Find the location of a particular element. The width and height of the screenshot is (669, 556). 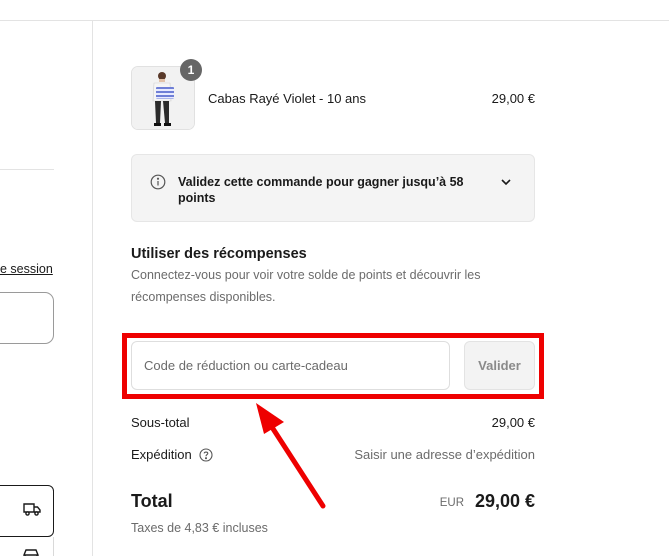

pickup-option is located at coordinates (27, 546).